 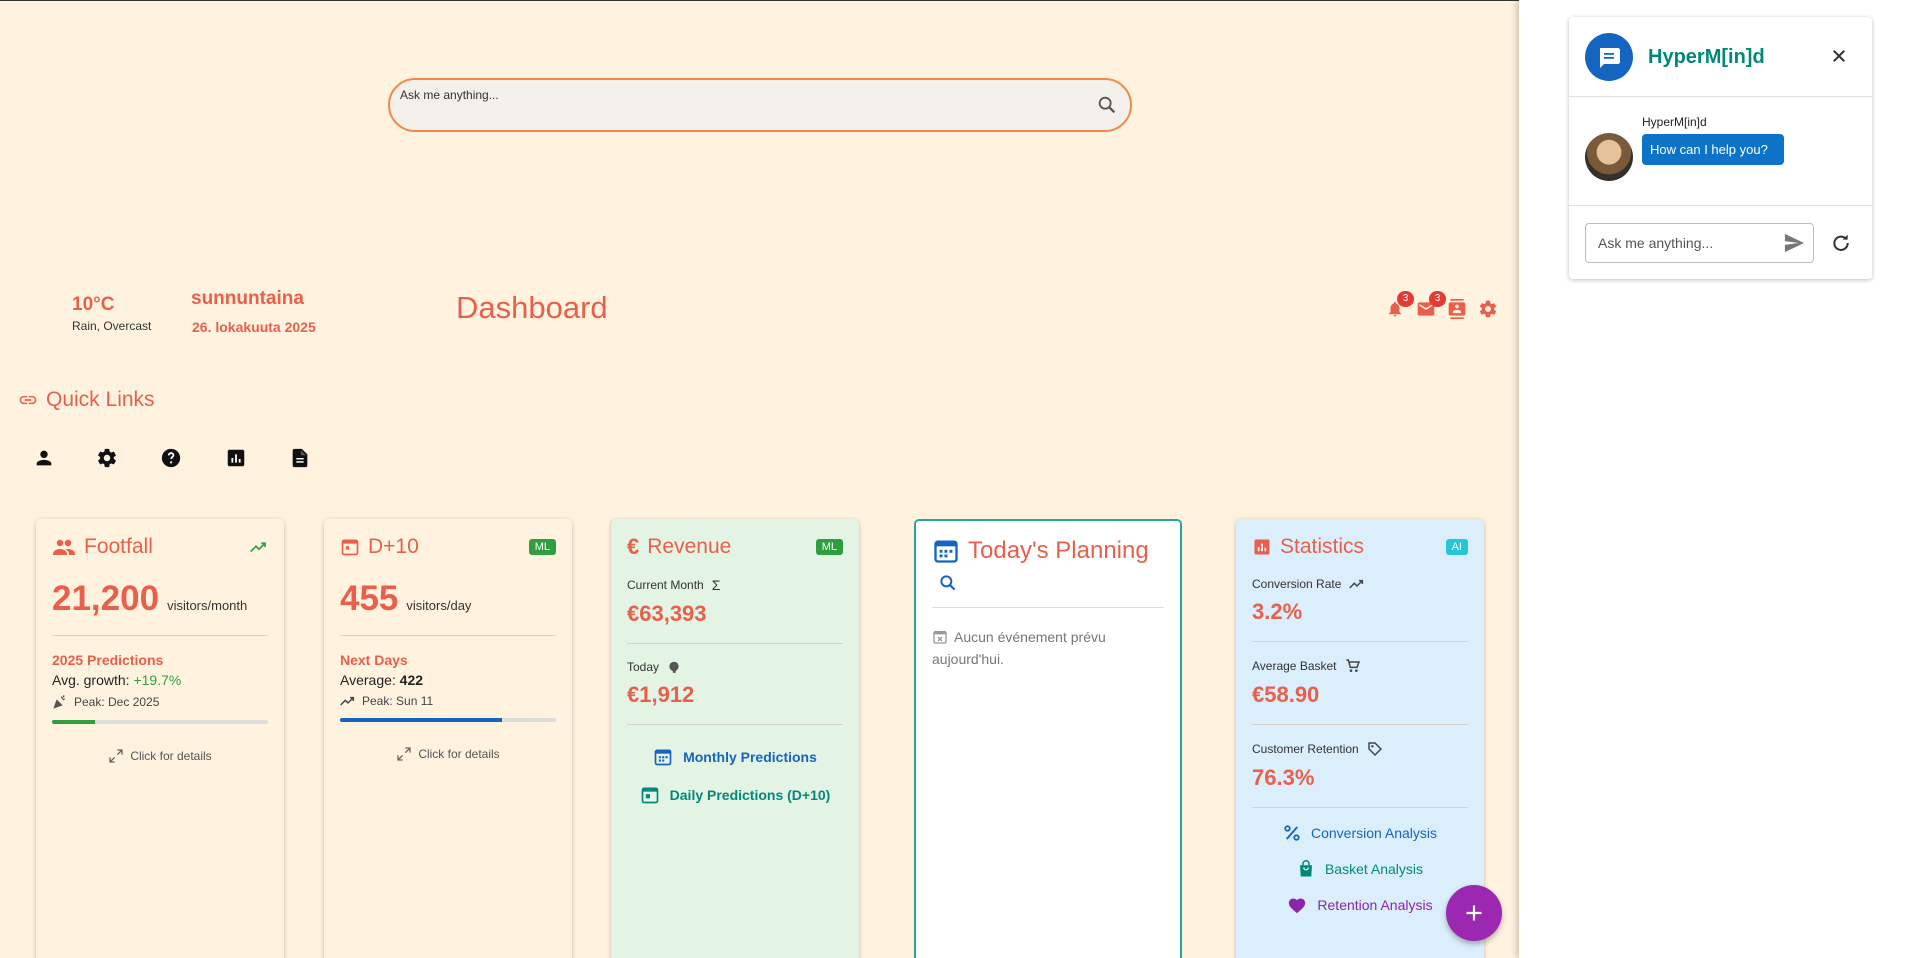 I want to click on peak-text: Peak: Dec 2025, so click(x=117, y=702).